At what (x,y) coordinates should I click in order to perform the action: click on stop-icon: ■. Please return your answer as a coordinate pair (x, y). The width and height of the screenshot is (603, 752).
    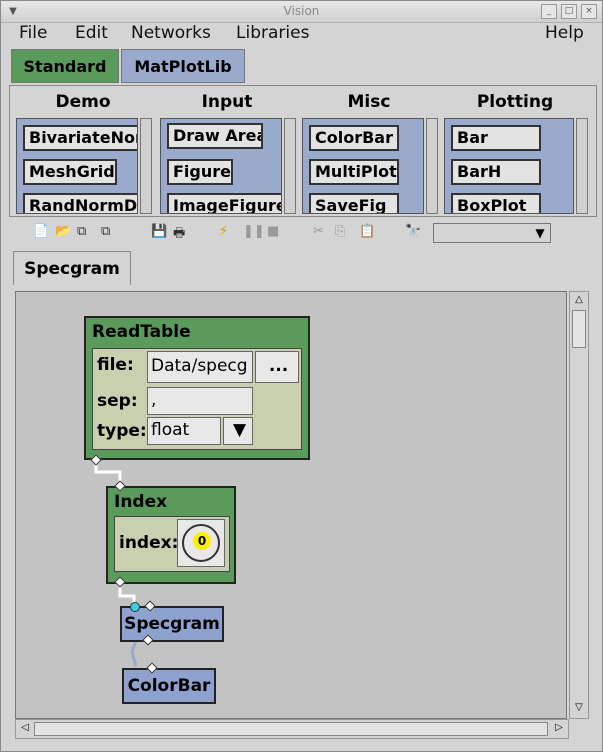
    Looking at the image, I should click on (273, 231).